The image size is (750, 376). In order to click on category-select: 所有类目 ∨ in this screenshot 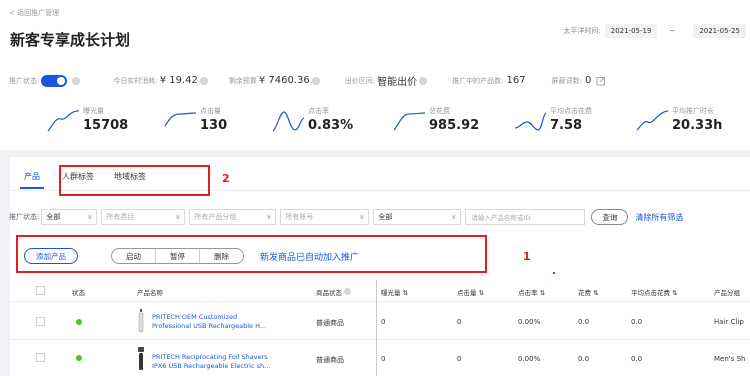, I will do `click(143, 217)`.